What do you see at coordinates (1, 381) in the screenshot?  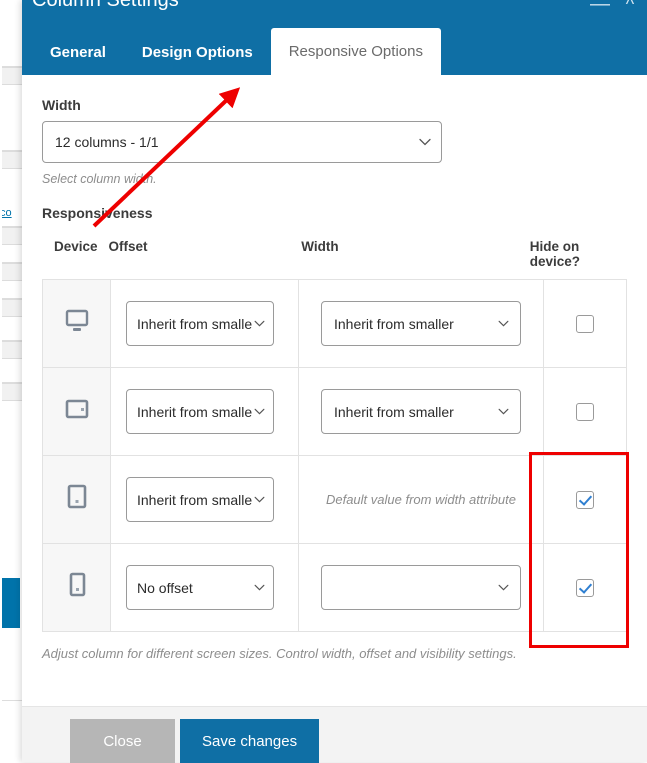 I see `background-edge` at bounding box center [1, 381].